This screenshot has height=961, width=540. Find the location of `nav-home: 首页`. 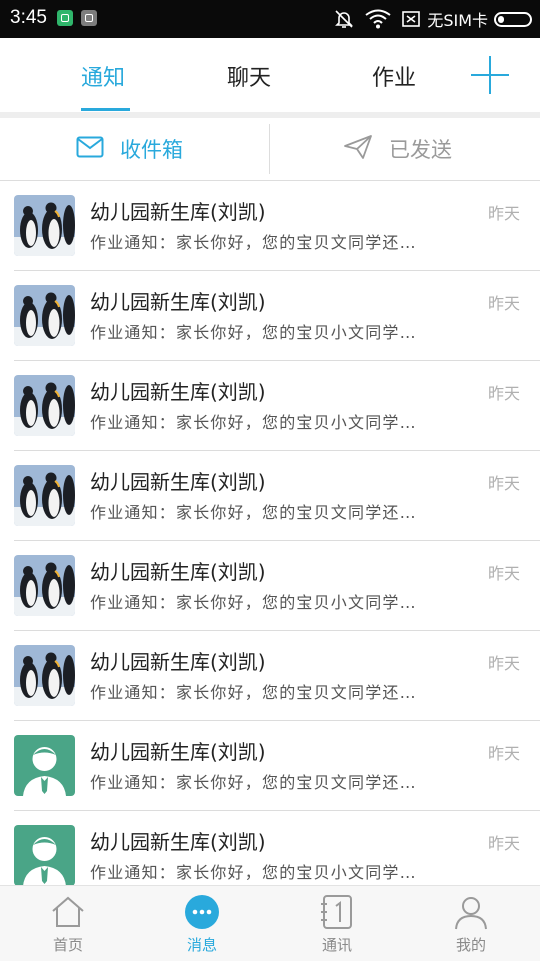

nav-home: 首页 is located at coordinates (68, 923).